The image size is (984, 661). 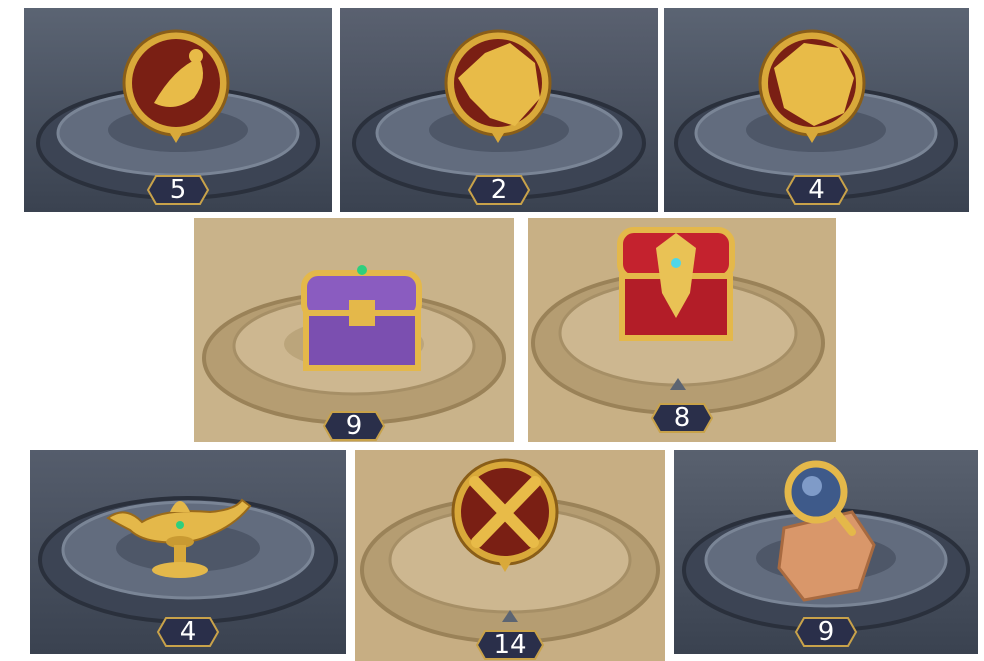 I want to click on tile-magic-lamp: 4, so click(x=188, y=552).